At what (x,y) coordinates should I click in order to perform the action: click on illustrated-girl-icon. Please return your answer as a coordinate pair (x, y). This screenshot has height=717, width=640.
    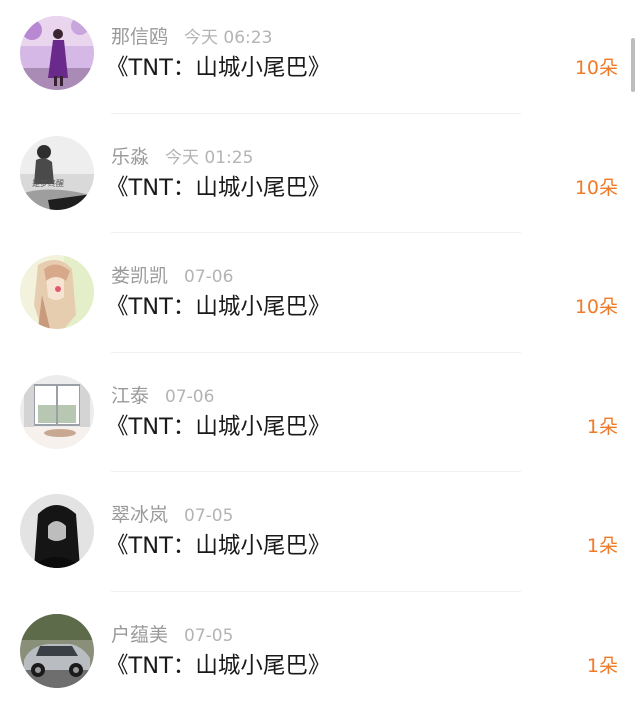
    Looking at the image, I should click on (57, 292).